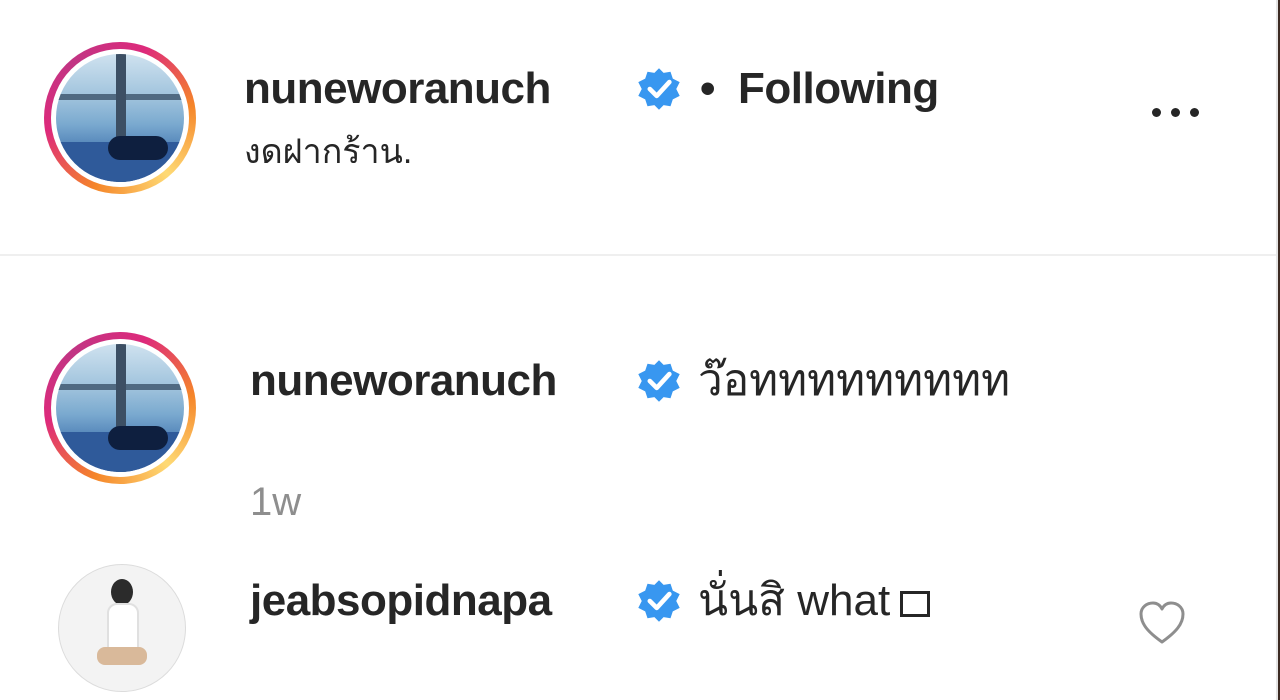 The height and width of the screenshot is (700, 1280). Describe the element at coordinates (275, 502) in the screenshot. I see `comment-timestamp: 1w` at that location.